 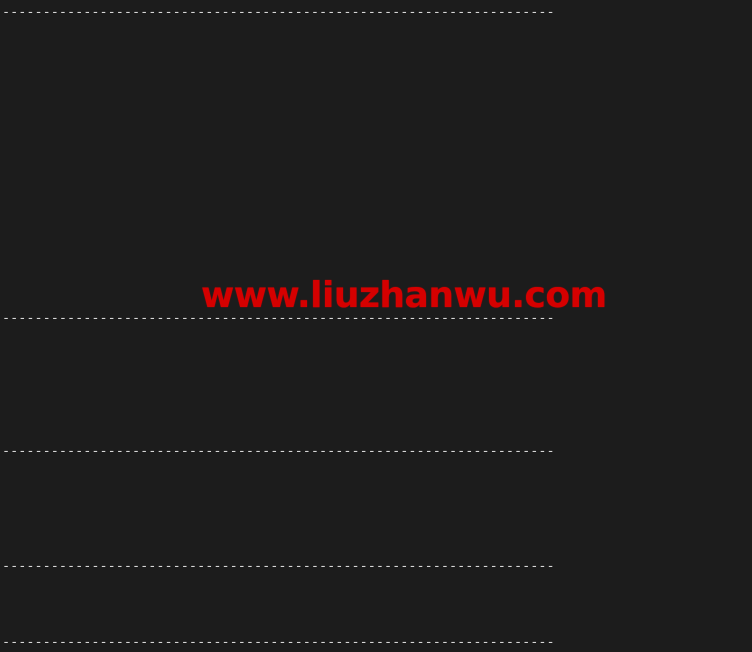 I want to click on row-io-speed-average: Average I/O Speed:1672.5 MB/s, so click(x=376, y=528).